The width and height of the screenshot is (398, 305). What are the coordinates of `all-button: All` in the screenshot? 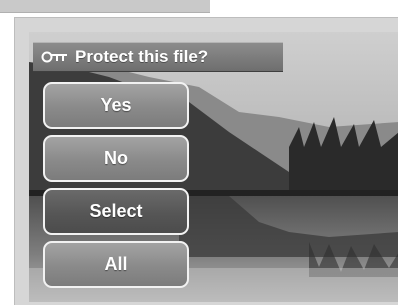 It's located at (116, 264).